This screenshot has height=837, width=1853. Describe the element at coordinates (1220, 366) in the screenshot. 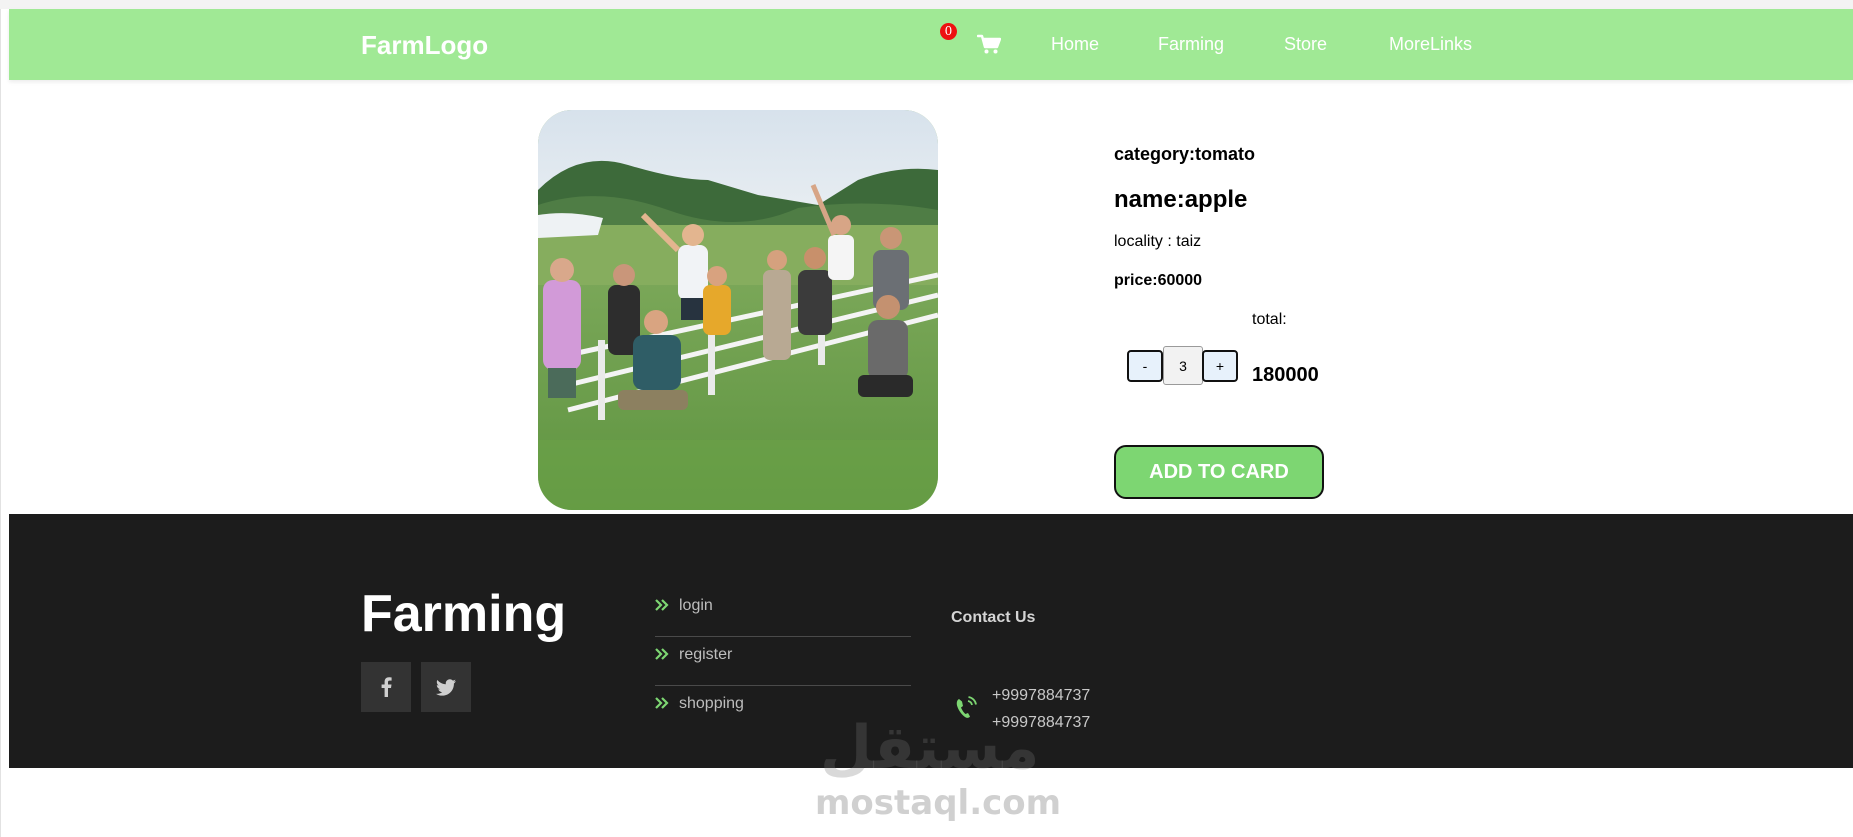

I see `quantity-increase-button: +` at that location.